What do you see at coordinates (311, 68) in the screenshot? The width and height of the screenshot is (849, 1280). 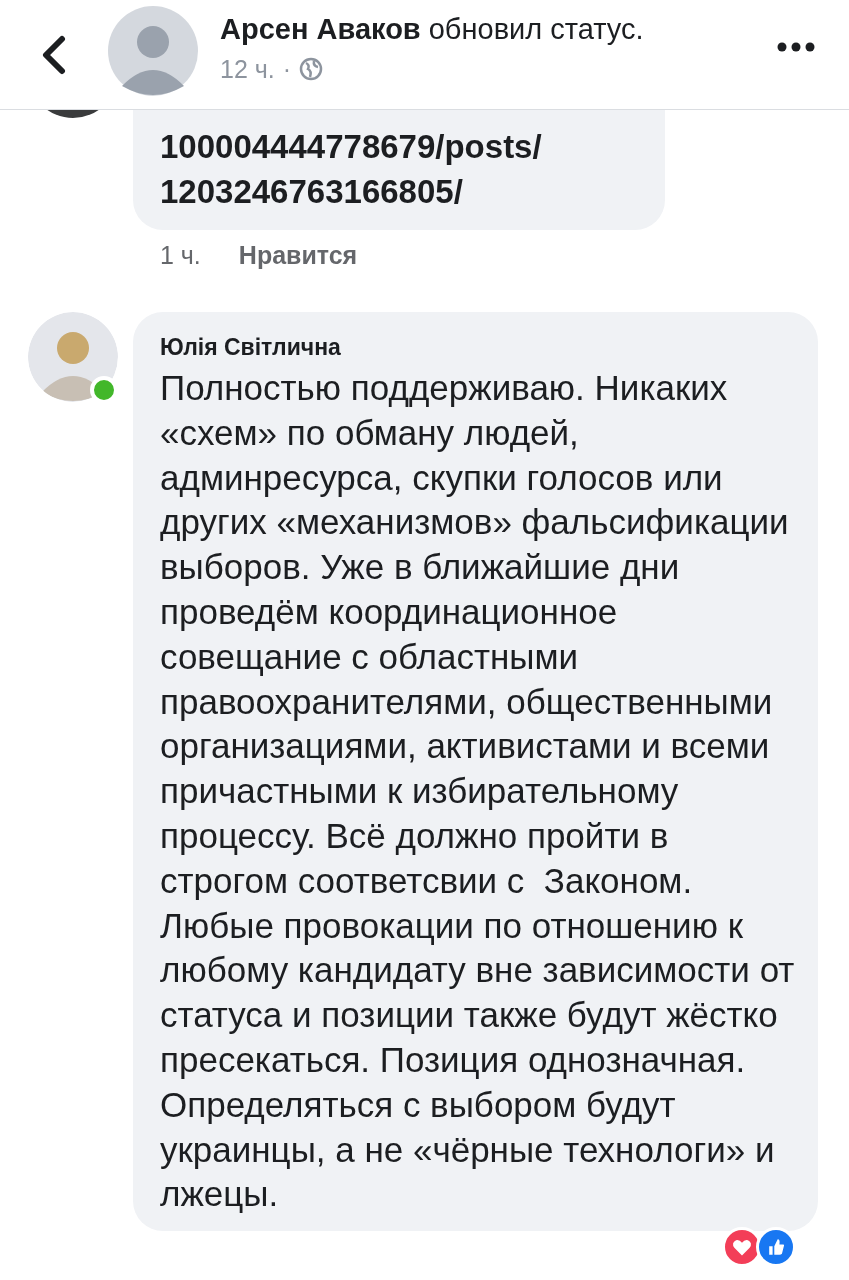 I see `globe-icon` at bounding box center [311, 68].